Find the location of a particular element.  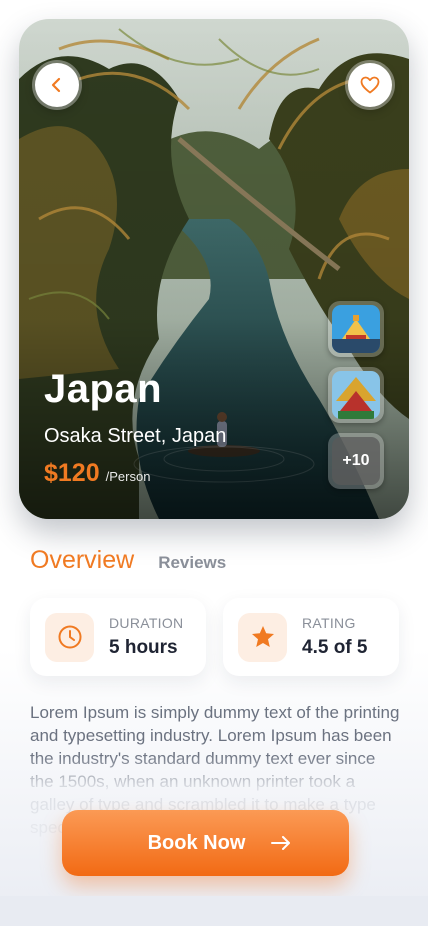

rating-label: RATING is located at coordinates (329, 623).